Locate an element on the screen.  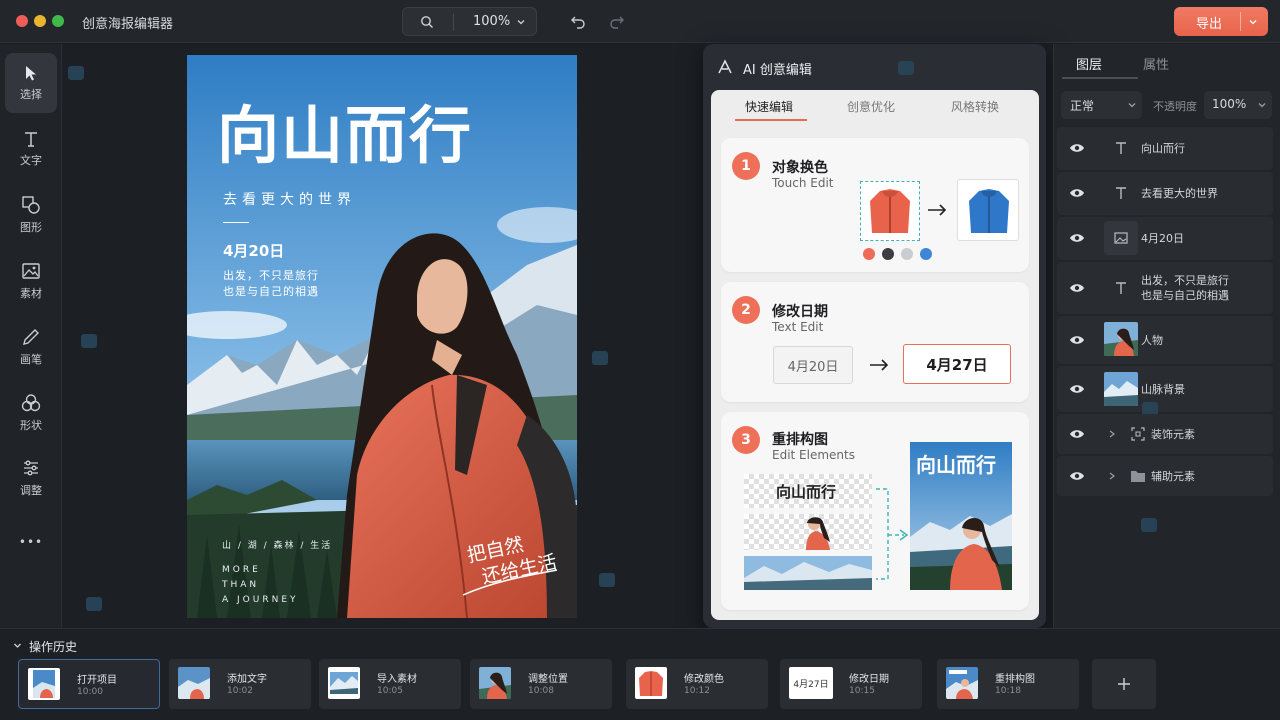
history-title: 操作历史 is located at coordinates (53, 647).